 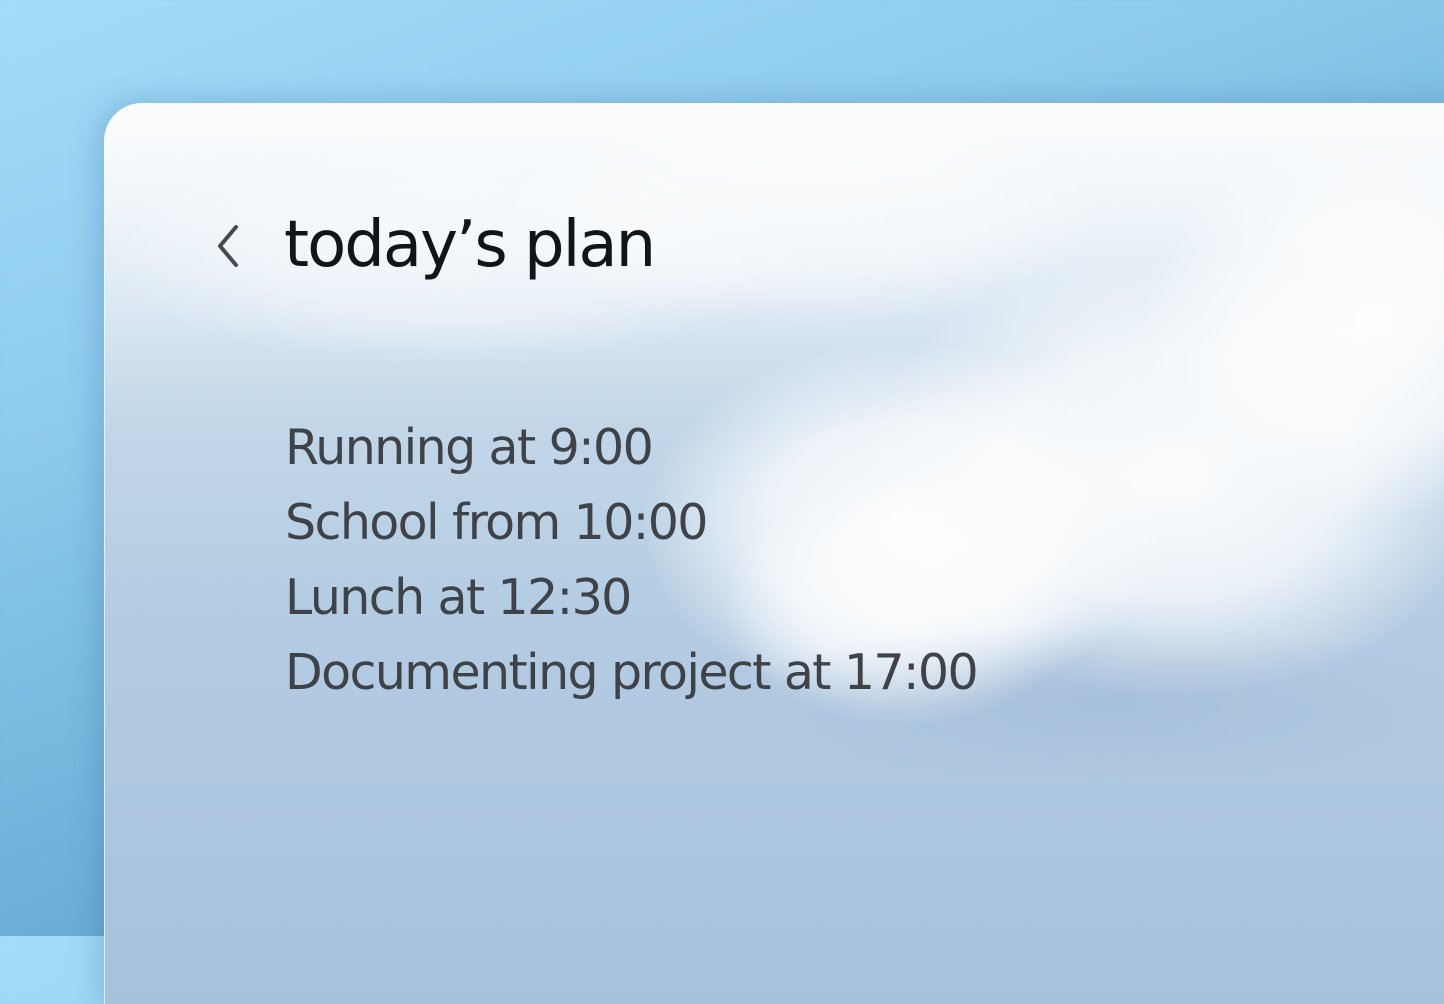 I want to click on plan-item-school: School from 10:00, so click(x=496, y=522).